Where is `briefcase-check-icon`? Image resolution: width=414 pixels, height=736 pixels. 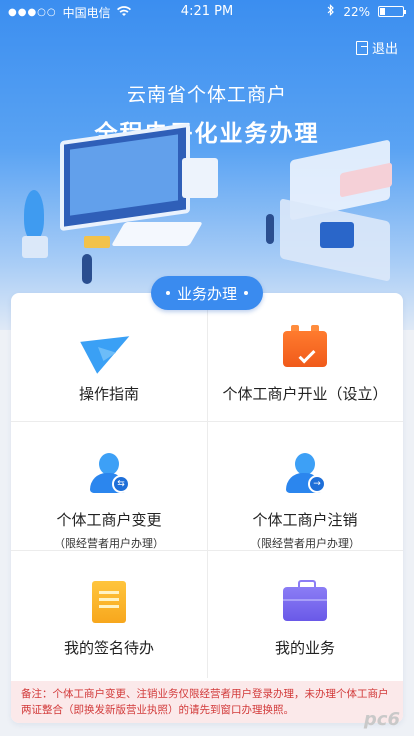 briefcase-check-icon is located at coordinates (305, 348).